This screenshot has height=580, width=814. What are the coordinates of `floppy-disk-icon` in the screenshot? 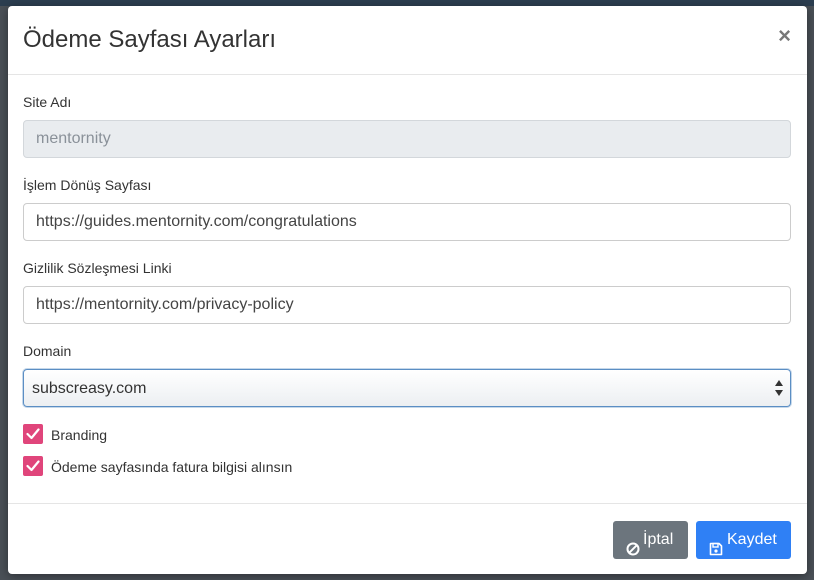 It's located at (716, 552).